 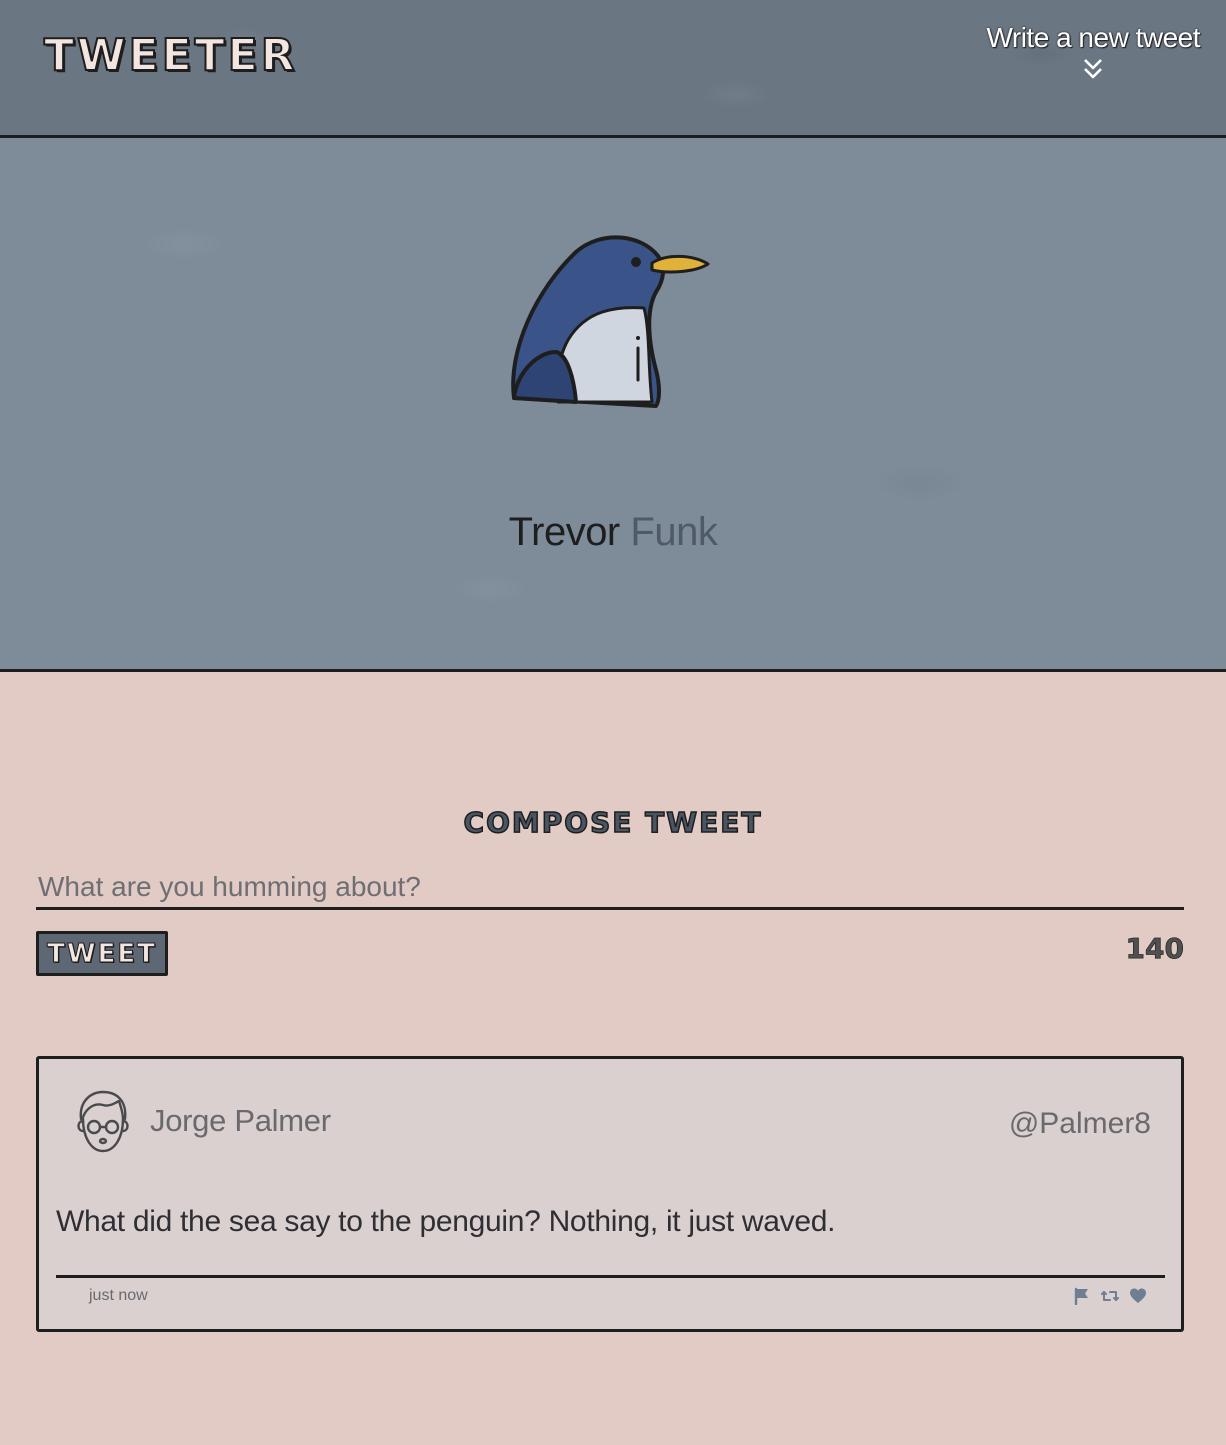 I want to click on retweet-icon, so click(x=1110, y=1296).